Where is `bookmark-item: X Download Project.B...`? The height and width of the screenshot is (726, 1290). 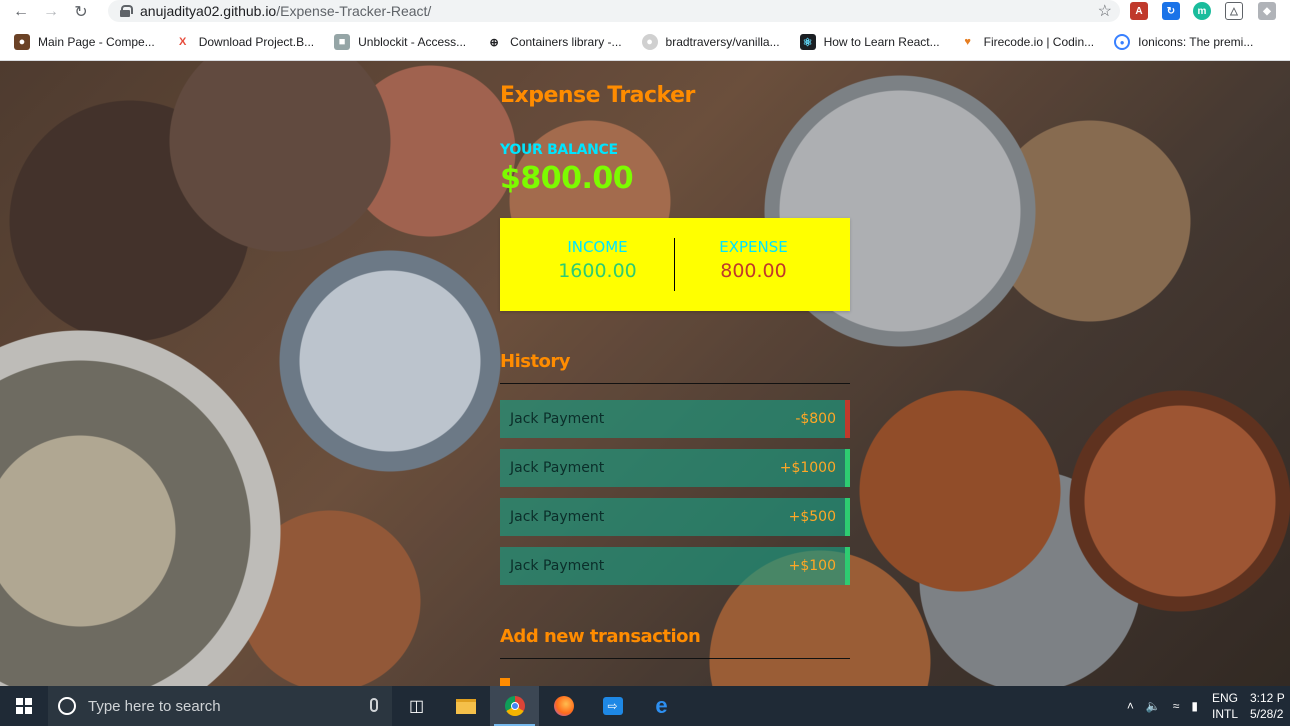 bookmark-item: X Download Project.B... is located at coordinates (244, 42).